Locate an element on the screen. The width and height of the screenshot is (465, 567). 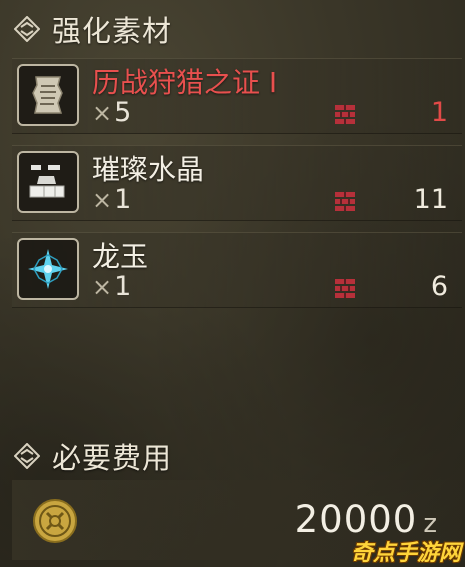
scroll-icon is located at coordinates (47, 95).